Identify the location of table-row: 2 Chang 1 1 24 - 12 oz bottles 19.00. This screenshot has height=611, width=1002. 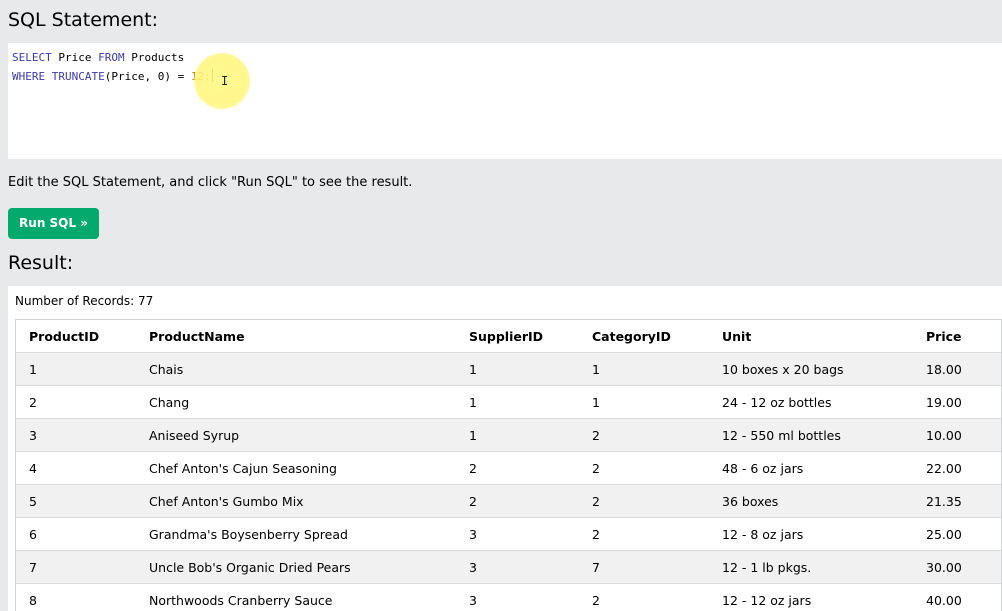
(508, 402).